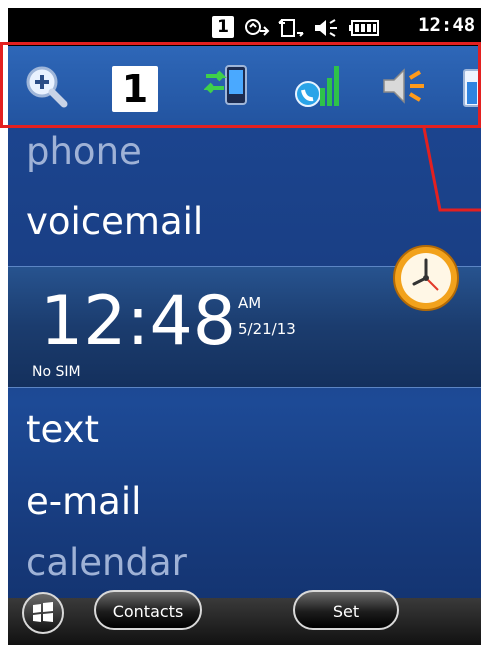  I want to click on set-softkey: Set, so click(346, 610).